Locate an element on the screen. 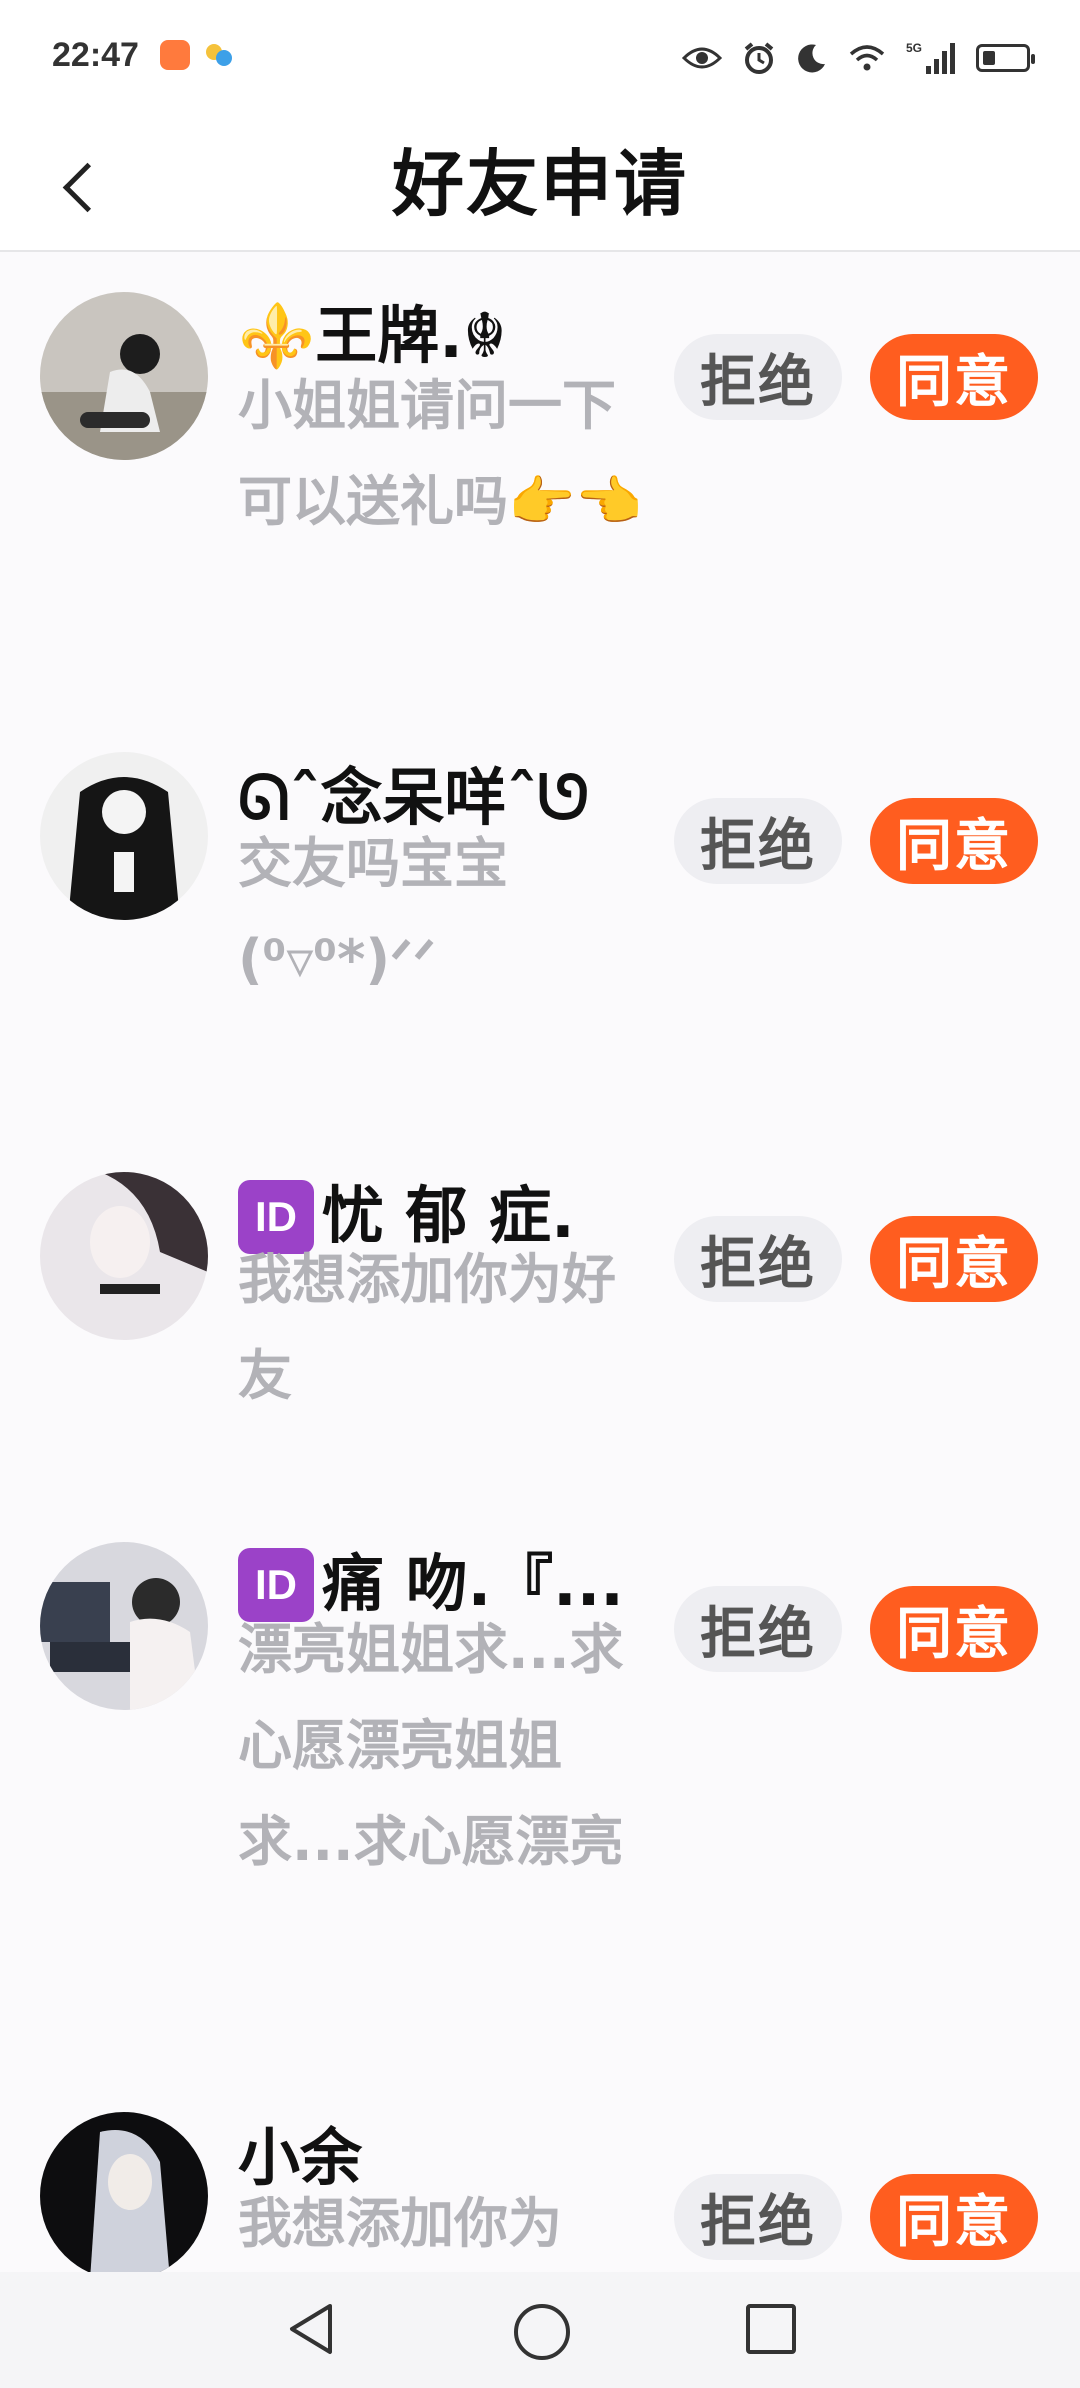 The width and height of the screenshot is (1080, 2388). request-message: 漂亮姐姐求...求心愿漂亮姐姐求...求心愿漂亮 is located at coordinates (431, 1745).